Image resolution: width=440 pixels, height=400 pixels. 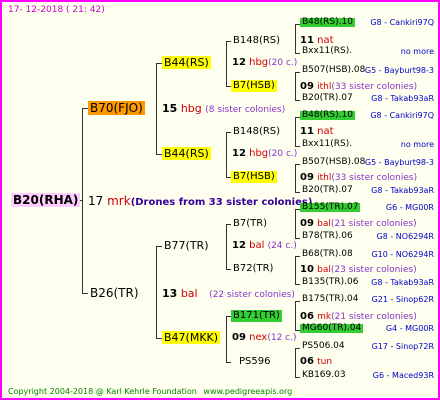 I want to click on queen-b70-fjo: B70(FJO), so click(x=116, y=108).